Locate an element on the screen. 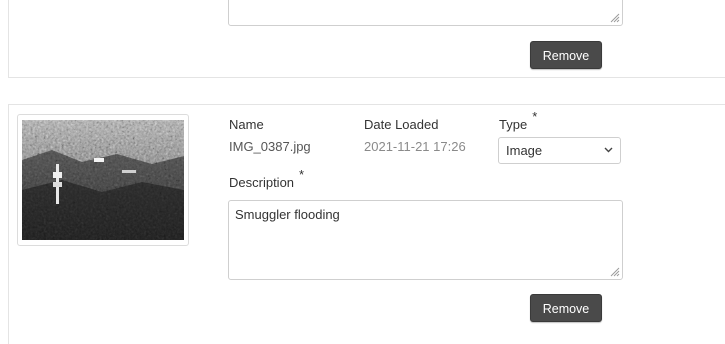  chevron-down-icon is located at coordinates (608, 150).